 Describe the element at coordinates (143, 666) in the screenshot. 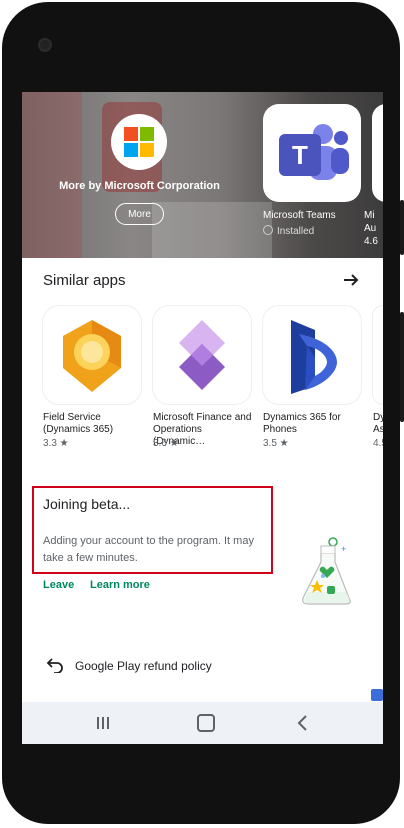

I see `refund-policy-link: Google Play refund policy` at that location.